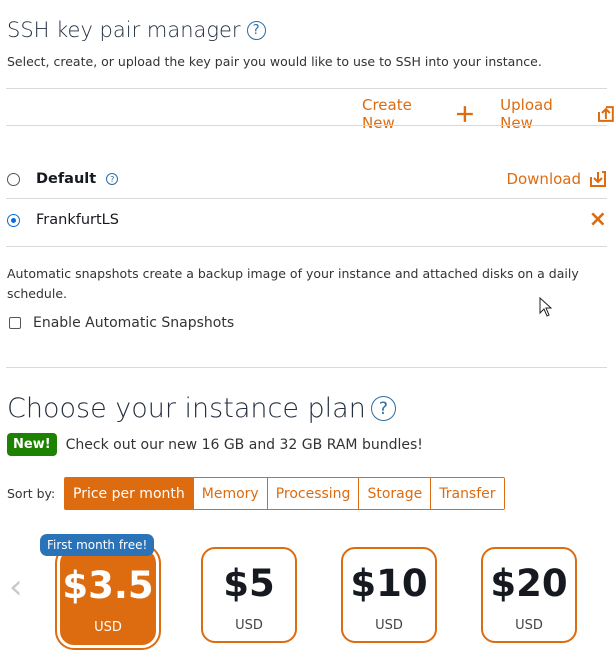  I want to click on ssh-title: SSH key pair manager, so click(124, 30).